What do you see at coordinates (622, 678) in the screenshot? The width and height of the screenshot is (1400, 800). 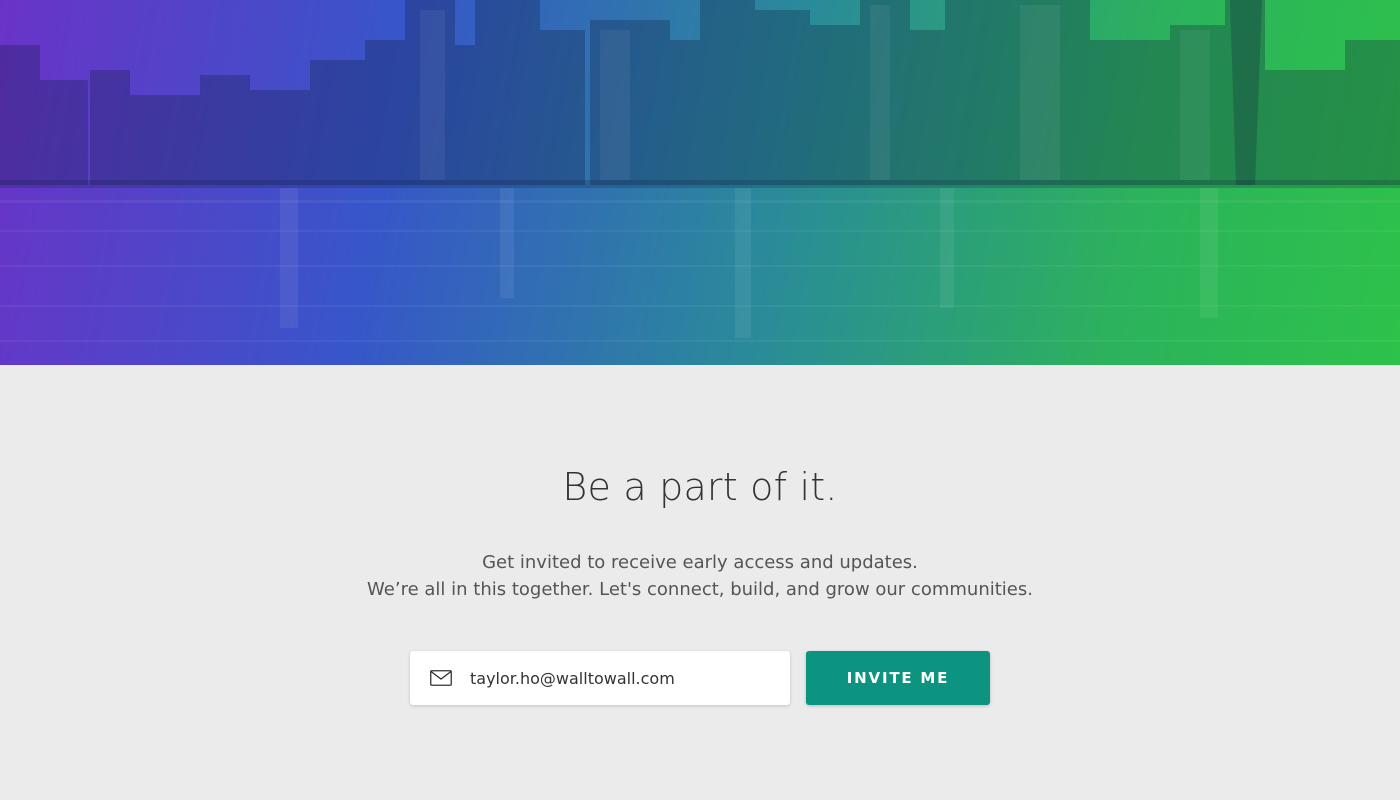 I see `email-input` at bounding box center [622, 678].